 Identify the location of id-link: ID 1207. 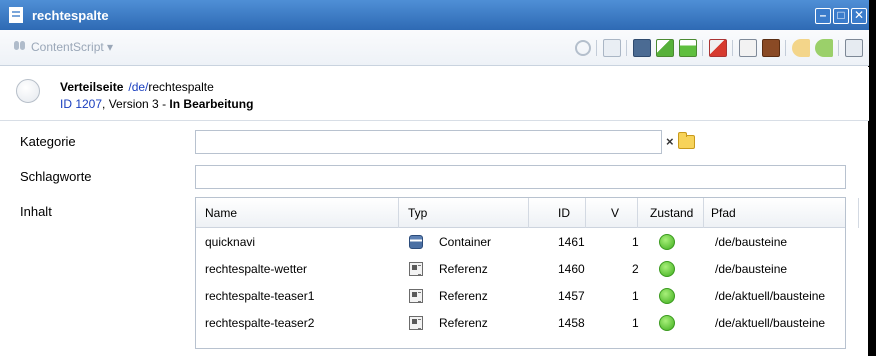
(81, 104).